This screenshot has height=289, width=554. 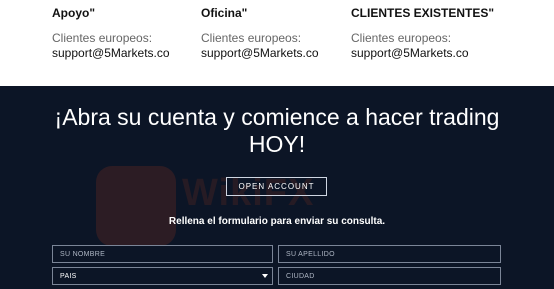 I want to click on country-select: PAIS, so click(x=162, y=276).